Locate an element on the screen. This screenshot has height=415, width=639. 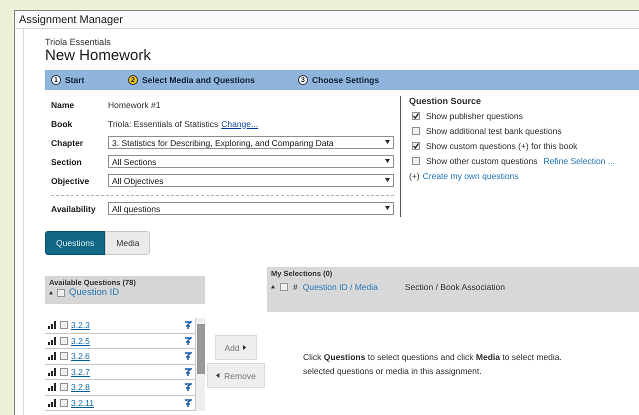
column-header: Section / Book Association is located at coordinates (455, 287).